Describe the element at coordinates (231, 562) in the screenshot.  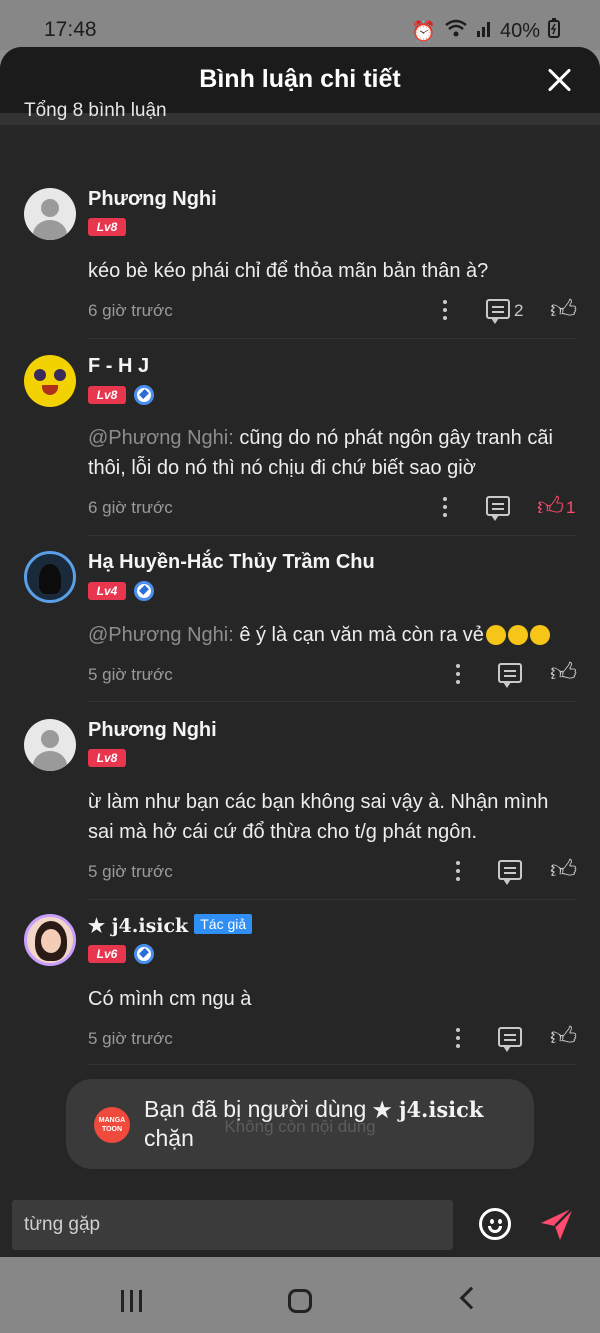
I see `comment-author: Hạ Huyền-Hắc Thủy Trầm Chu` at that location.